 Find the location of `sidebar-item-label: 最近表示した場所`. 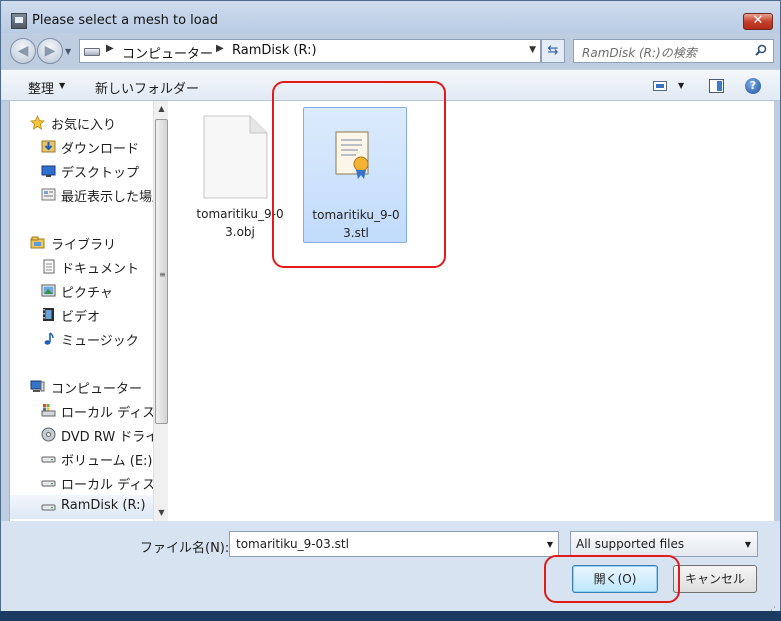

sidebar-item-label: 最近表示した場所 is located at coordinates (107, 197).